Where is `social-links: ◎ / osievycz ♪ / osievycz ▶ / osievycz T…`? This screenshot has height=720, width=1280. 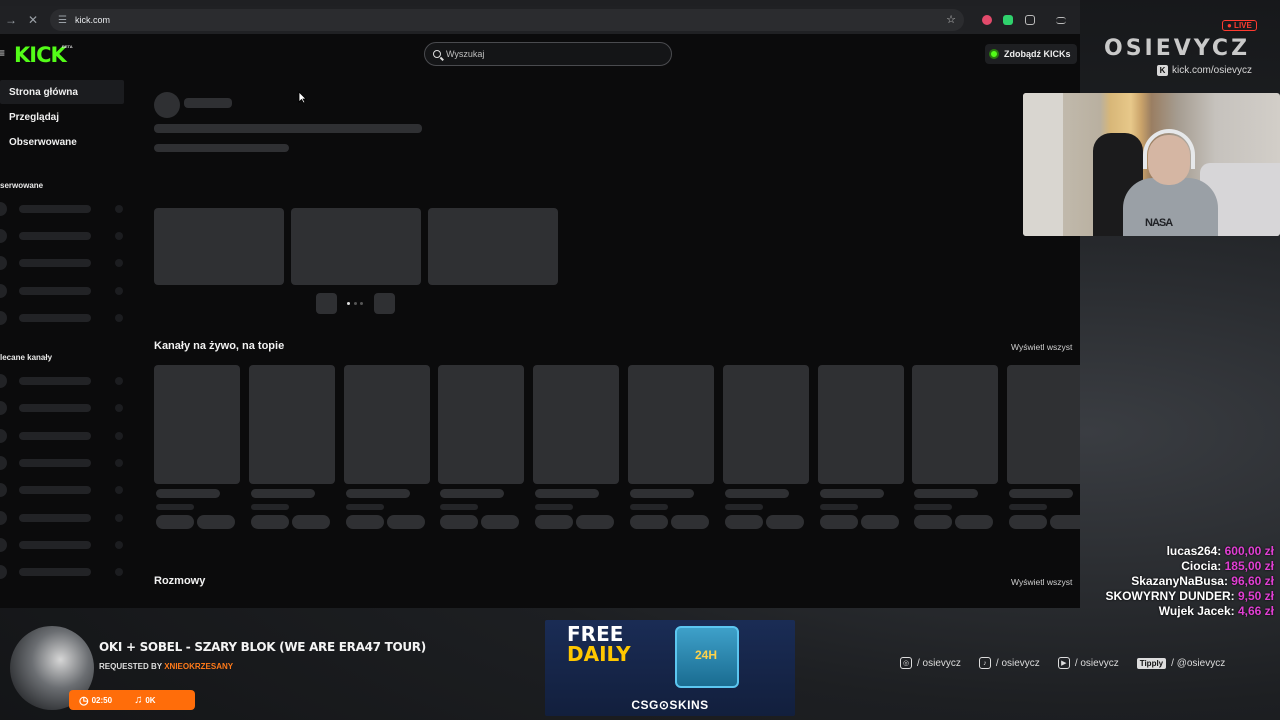 social-links: ◎ / osievycz ♪ / osievycz ▶ / osievycz T… is located at coordinates (1071, 663).